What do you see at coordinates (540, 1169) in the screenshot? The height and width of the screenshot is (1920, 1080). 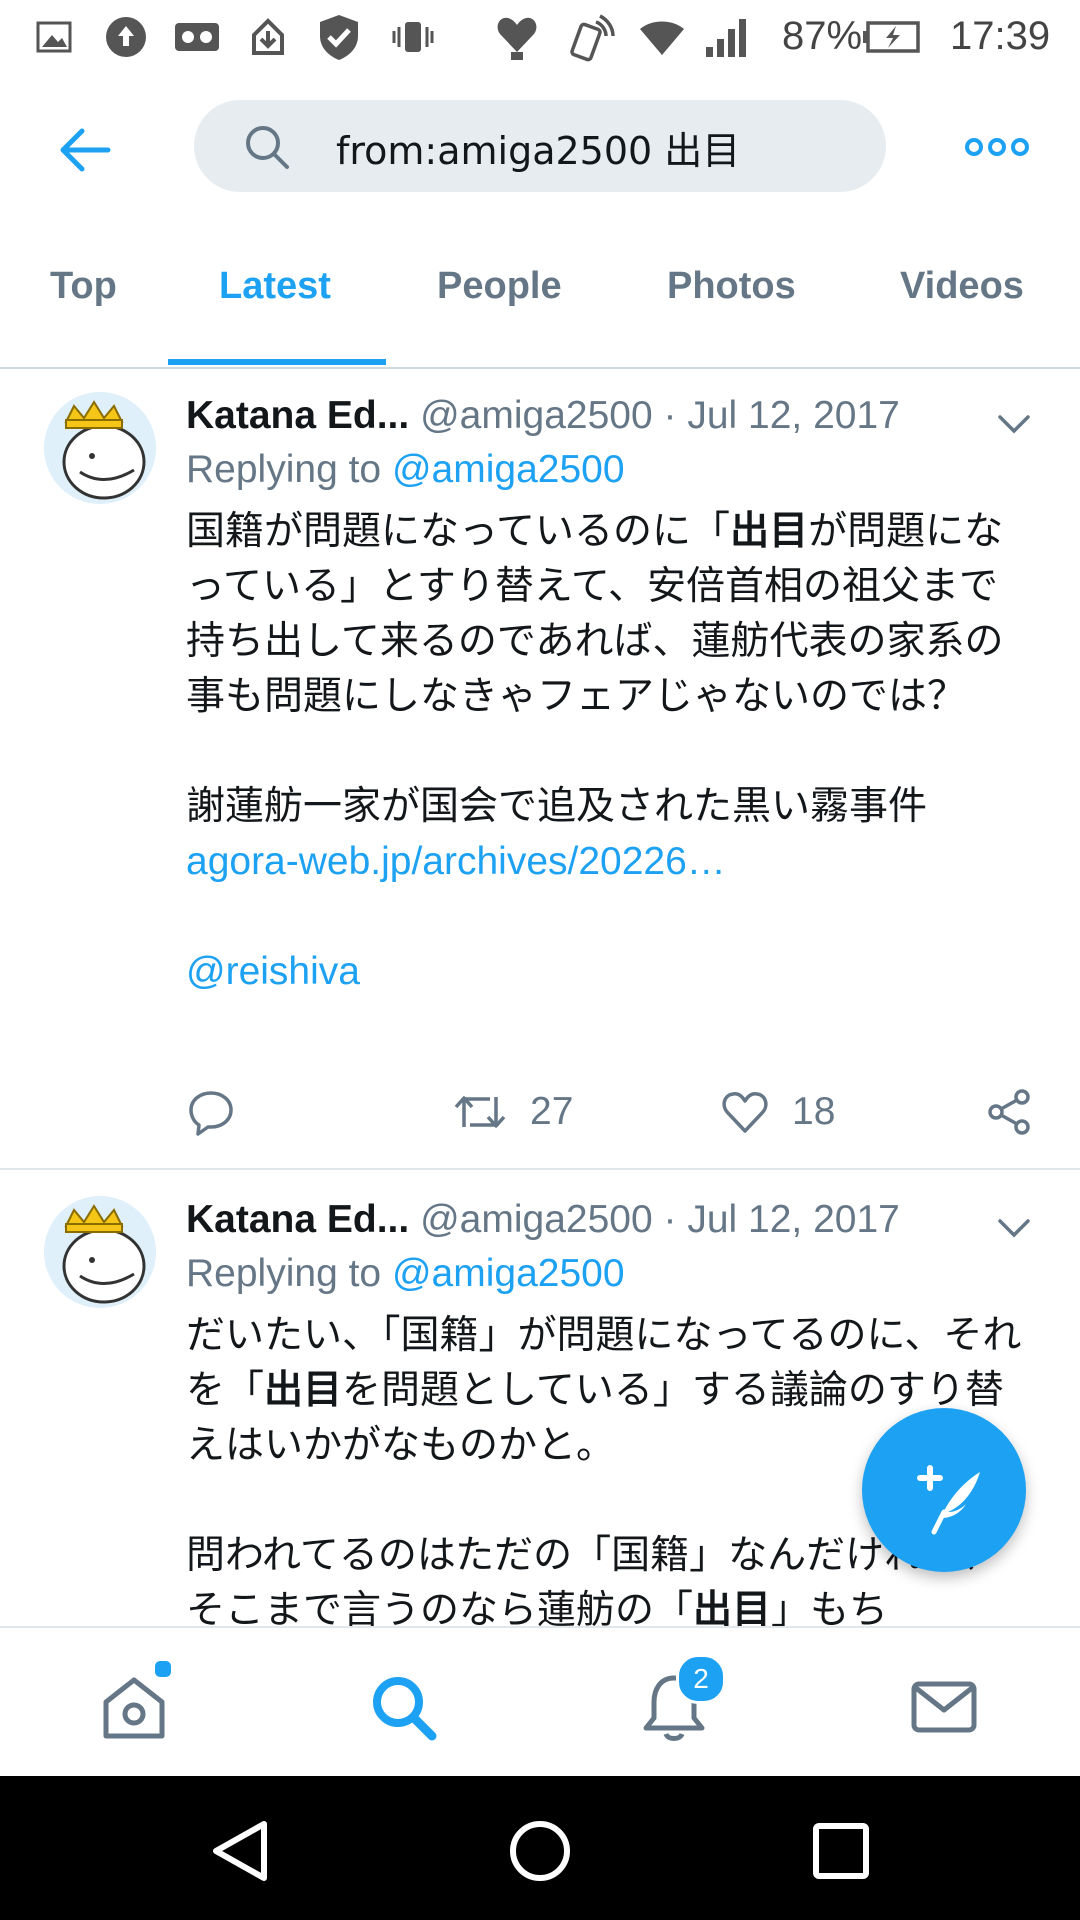 I see `tweet-divider` at bounding box center [540, 1169].